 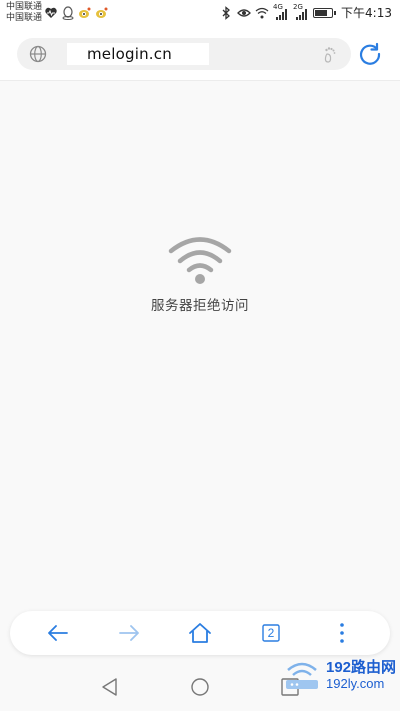 What do you see at coordinates (24, 18) in the screenshot?
I see `carrier-2: 中国联通` at bounding box center [24, 18].